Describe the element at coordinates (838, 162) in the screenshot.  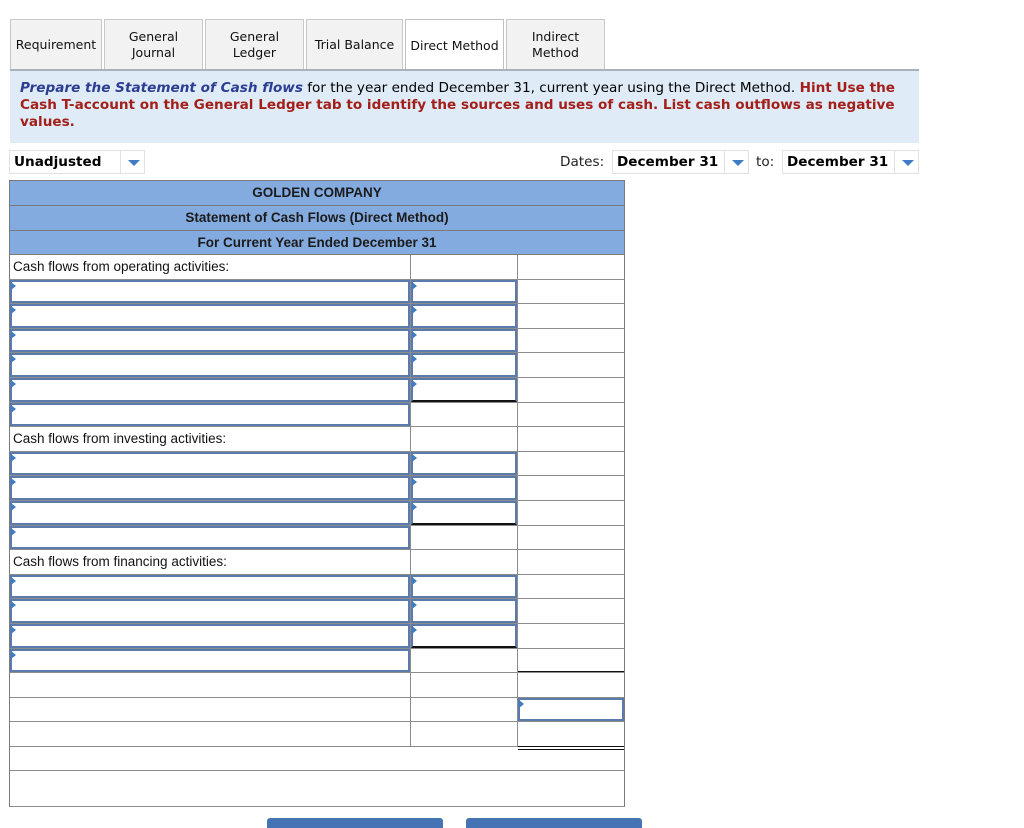
I see `date-to-value: December 31` at that location.